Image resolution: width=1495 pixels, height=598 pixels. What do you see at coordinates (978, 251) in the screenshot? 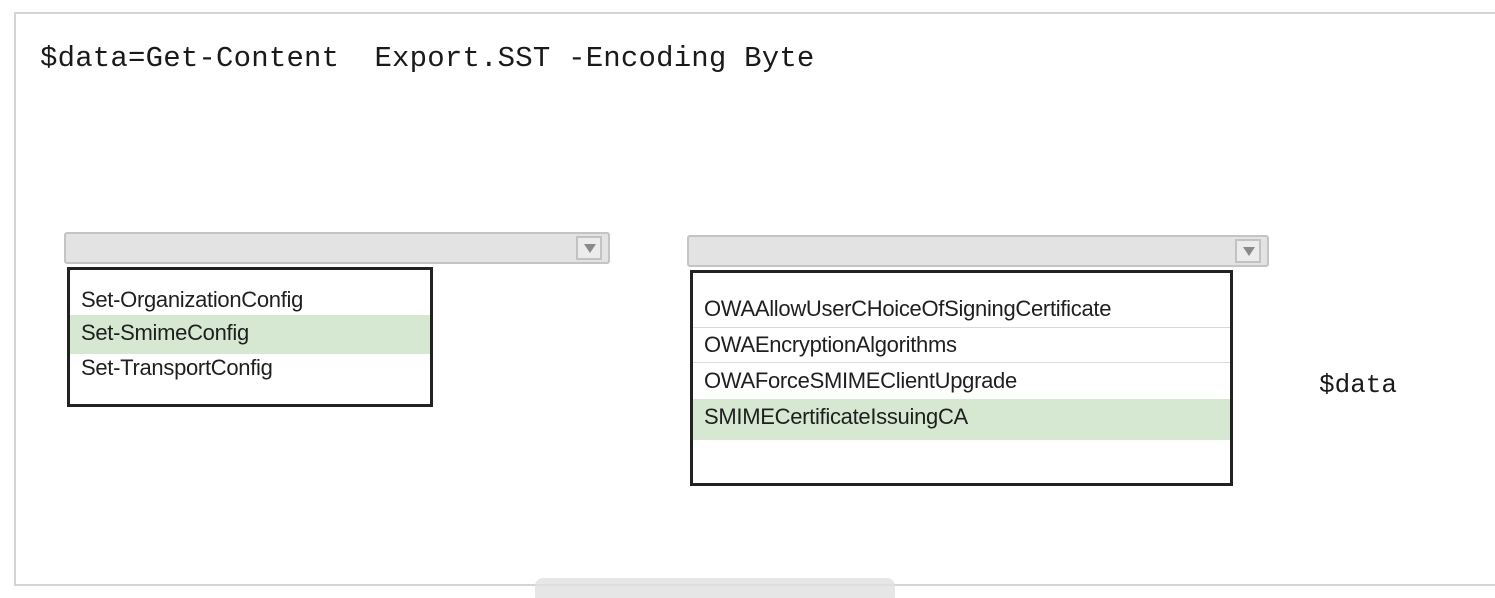
I see `parameter-dropdown` at bounding box center [978, 251].